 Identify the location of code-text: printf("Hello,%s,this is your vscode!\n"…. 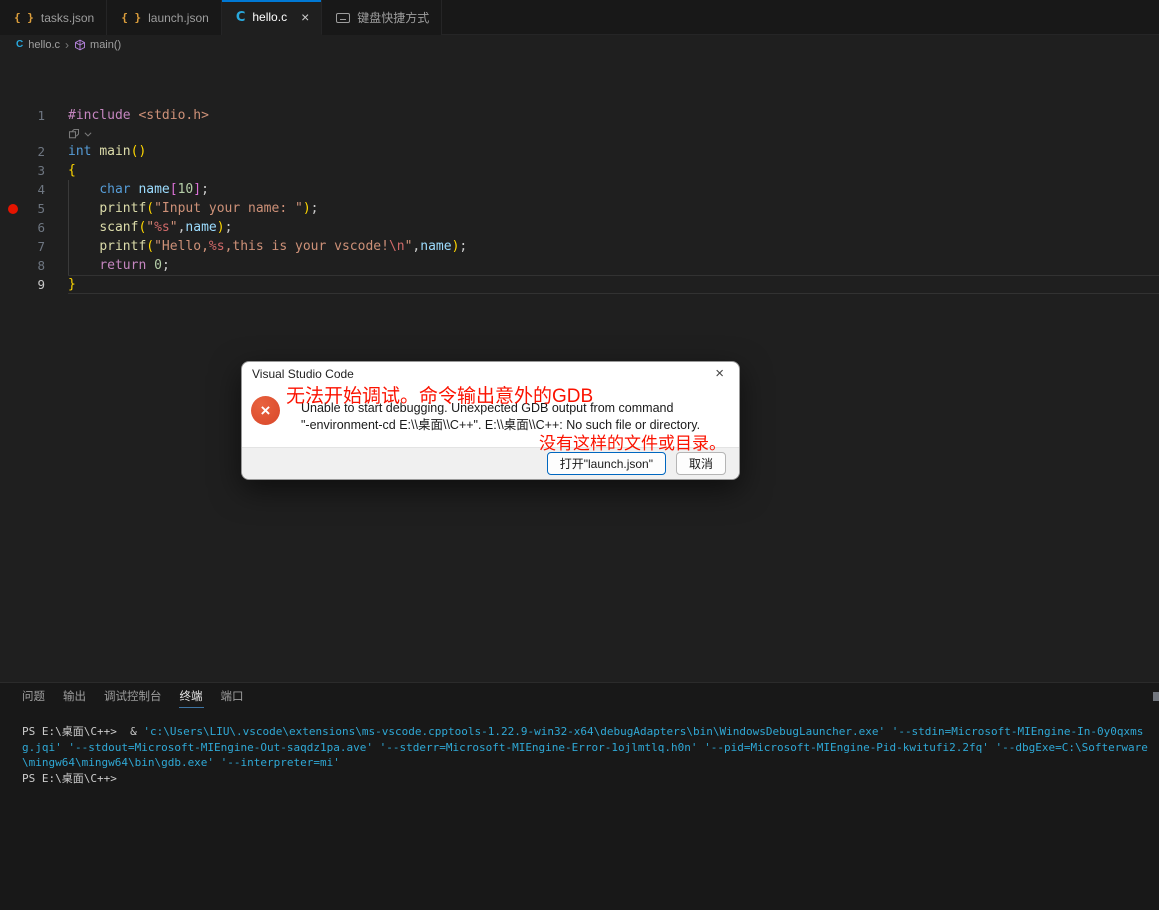
(283, 246).